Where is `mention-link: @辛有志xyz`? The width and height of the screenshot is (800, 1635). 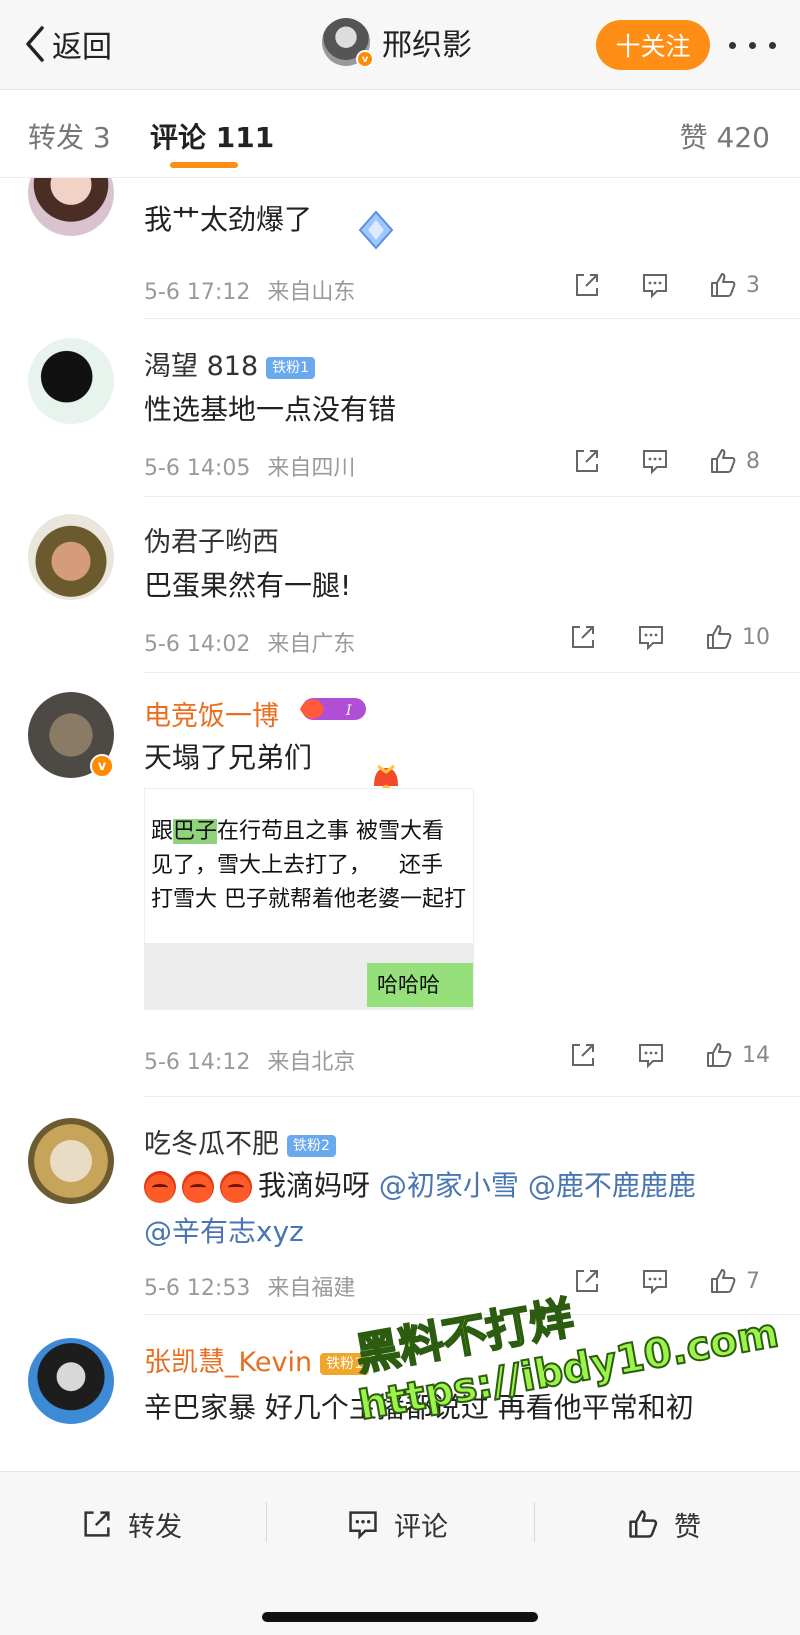
mention-link: @辛有志xyz is located at coordinates (224, 1231).